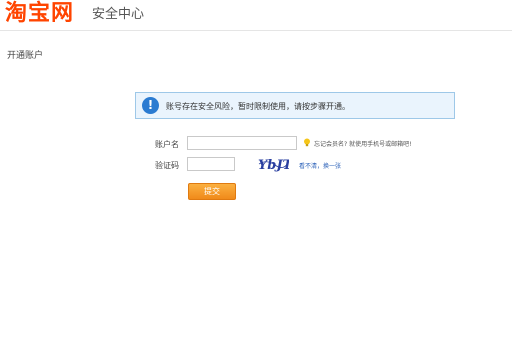  What do you see at coordinates (308, 166) in the screenshot?
I see `cant-see-link: 看不清` at bounding box center [308, 166].